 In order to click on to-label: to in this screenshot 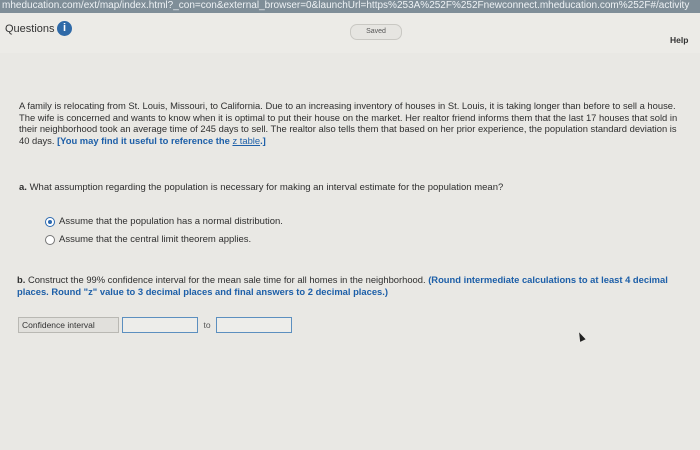, I will do `click(207, 325)`.